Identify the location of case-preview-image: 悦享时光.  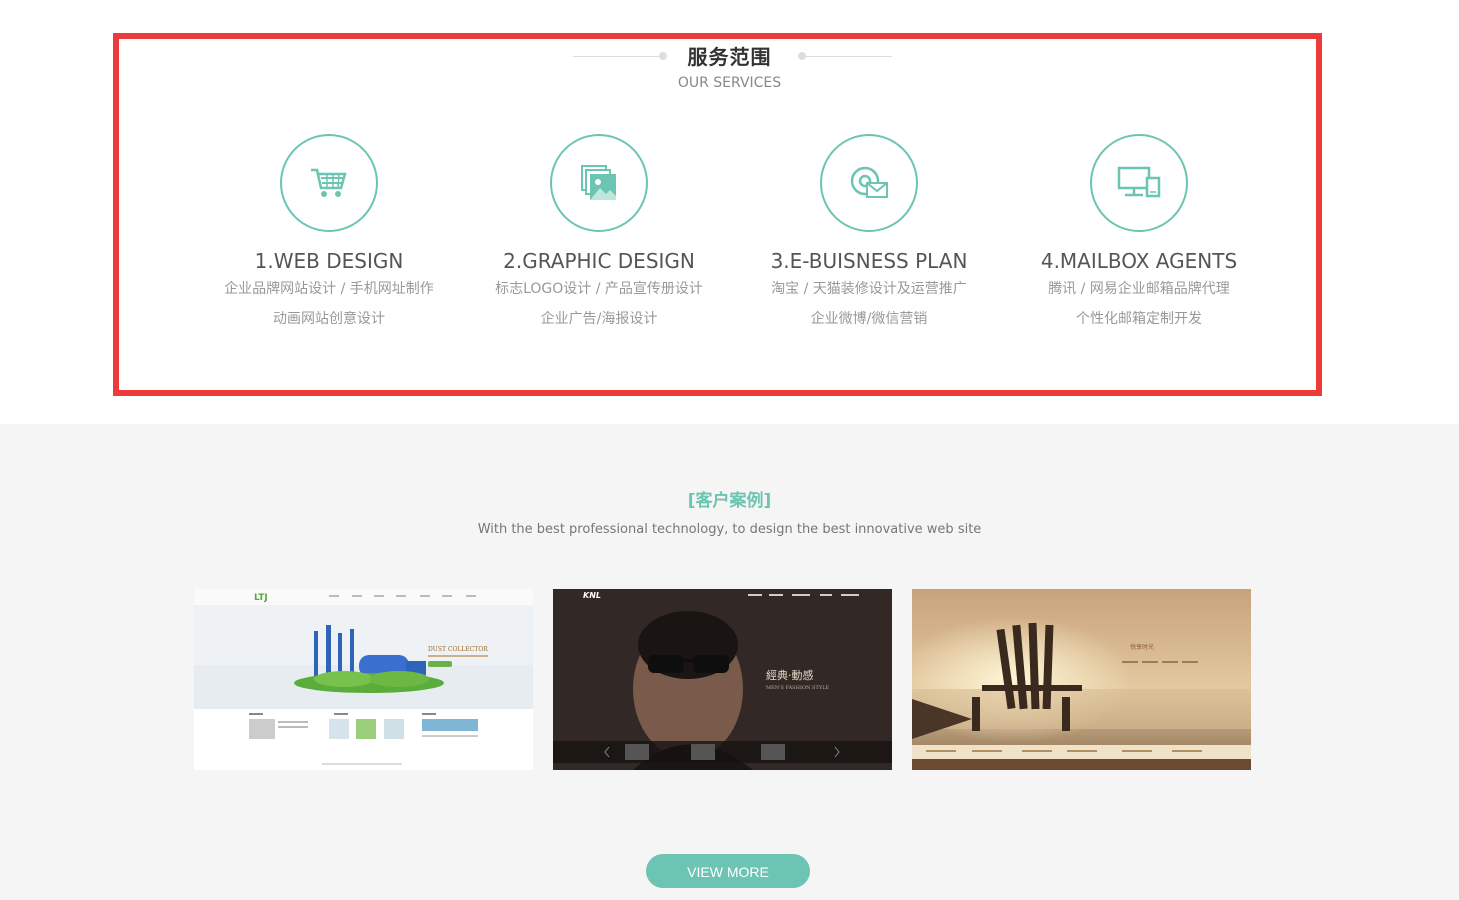
(1081, 679).